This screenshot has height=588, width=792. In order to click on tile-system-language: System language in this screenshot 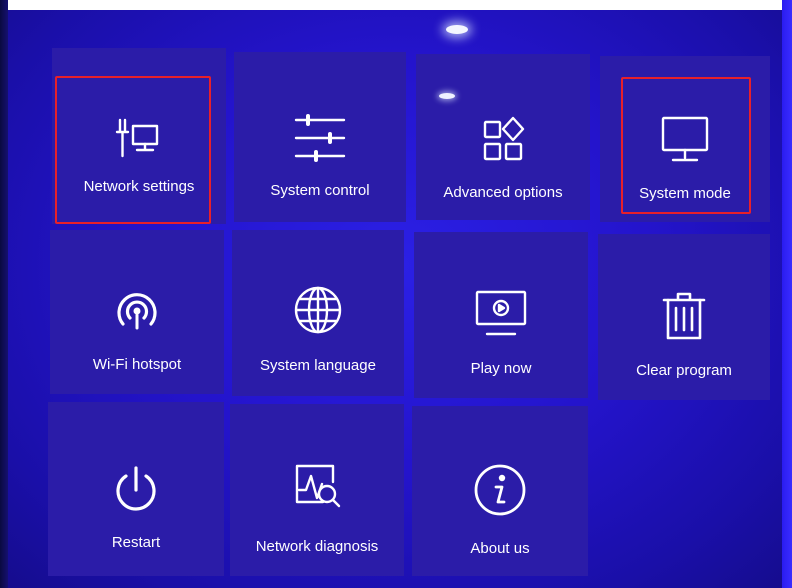, I will do `click(318, 313)`.